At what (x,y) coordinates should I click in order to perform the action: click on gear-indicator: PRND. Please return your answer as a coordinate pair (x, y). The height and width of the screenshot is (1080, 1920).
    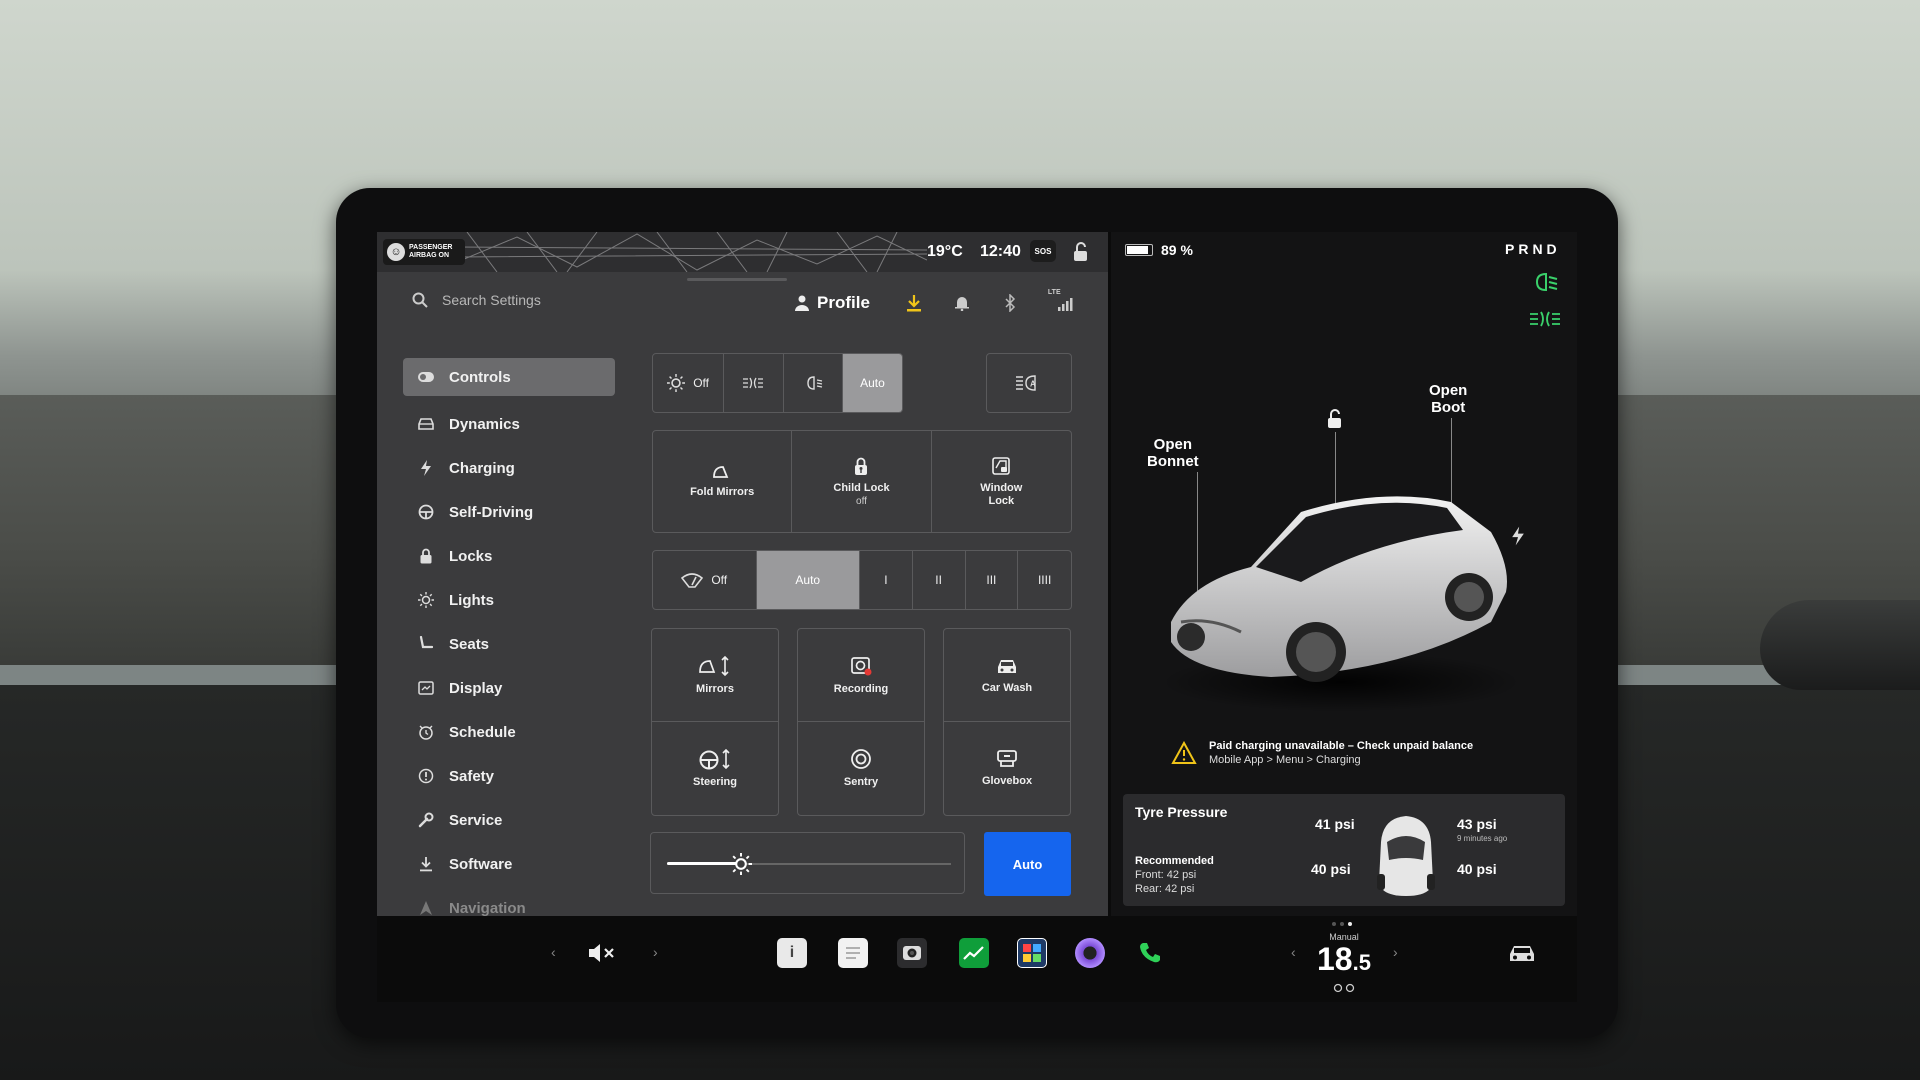
    Looking at the image, I should click on (1533, 249).